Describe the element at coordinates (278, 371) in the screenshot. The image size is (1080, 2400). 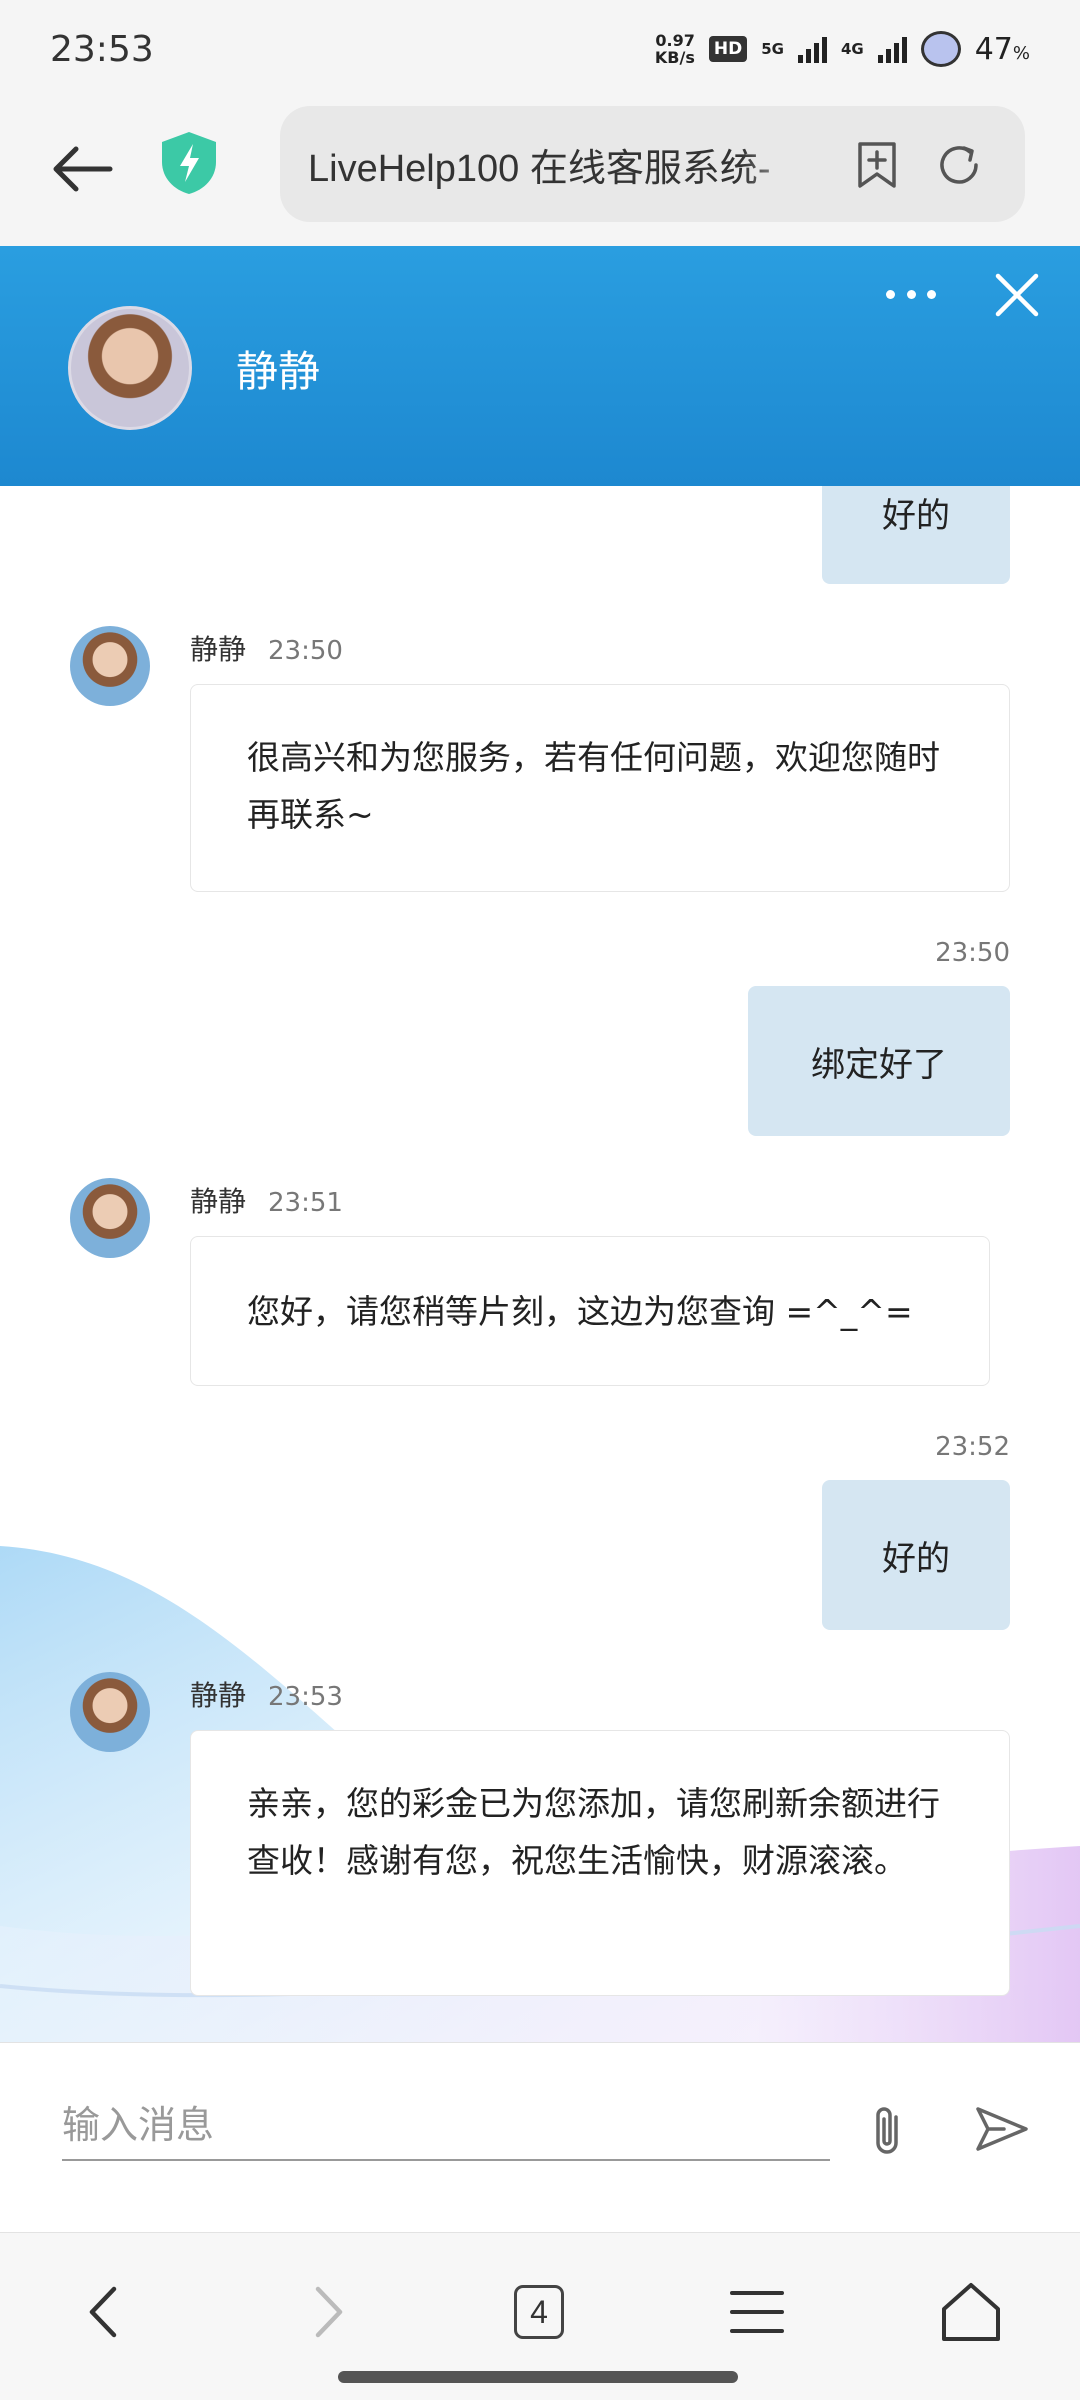
I see `agent-name: 静静` at that location.